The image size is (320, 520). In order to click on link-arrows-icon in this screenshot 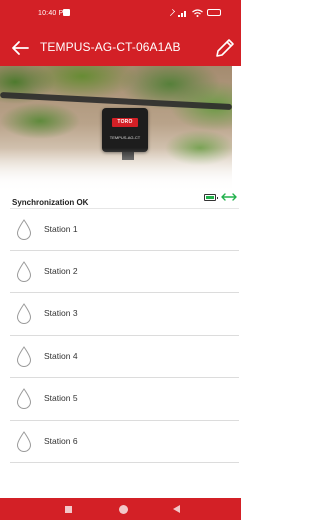, I will do `click(229, 197)`.